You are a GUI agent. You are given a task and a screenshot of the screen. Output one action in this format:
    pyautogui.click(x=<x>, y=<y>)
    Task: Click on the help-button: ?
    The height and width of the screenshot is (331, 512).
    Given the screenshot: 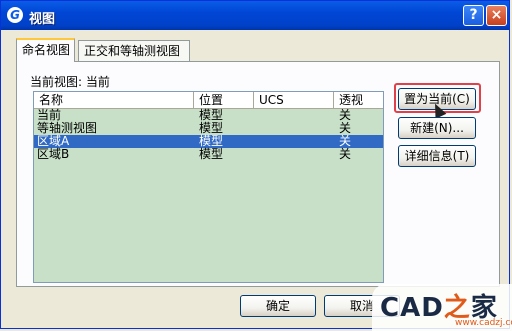 What is the action you would take?
    pyautogui.click(x=473, y=15)
    